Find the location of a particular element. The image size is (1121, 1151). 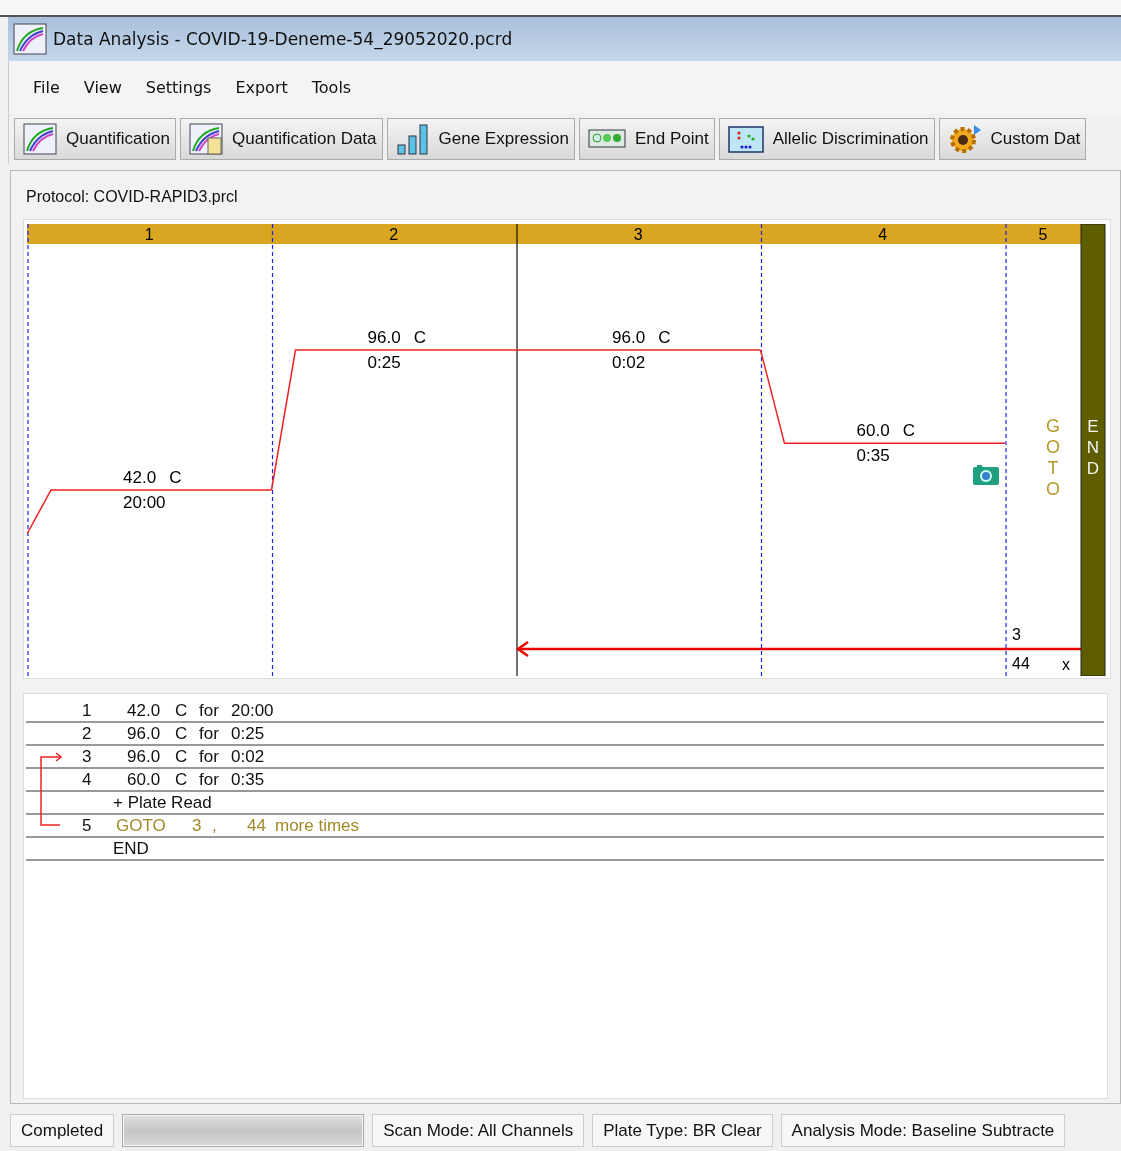

status-text: Analysis Mode: Baseline Subtracte is located at coordinates (923, 1130).